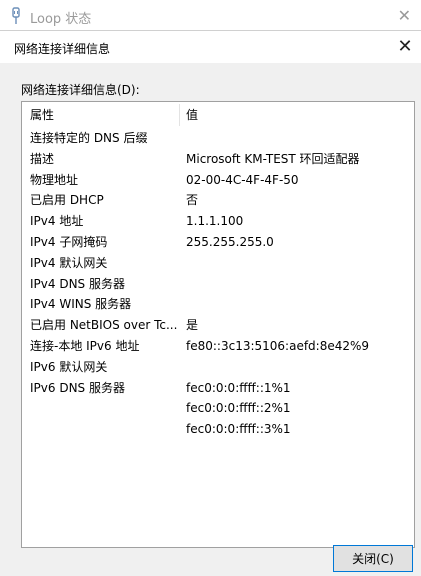 This screenshot has width=421, height=576. I want to click on value-cell: 255.255.255.0, so click(230, 241).